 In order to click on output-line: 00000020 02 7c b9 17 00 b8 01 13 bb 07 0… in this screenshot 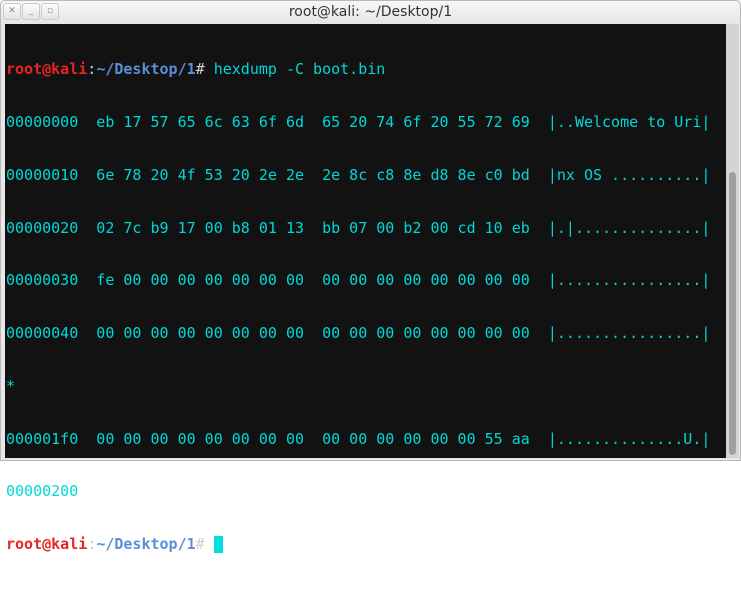, I will do `click(358, 227)`.